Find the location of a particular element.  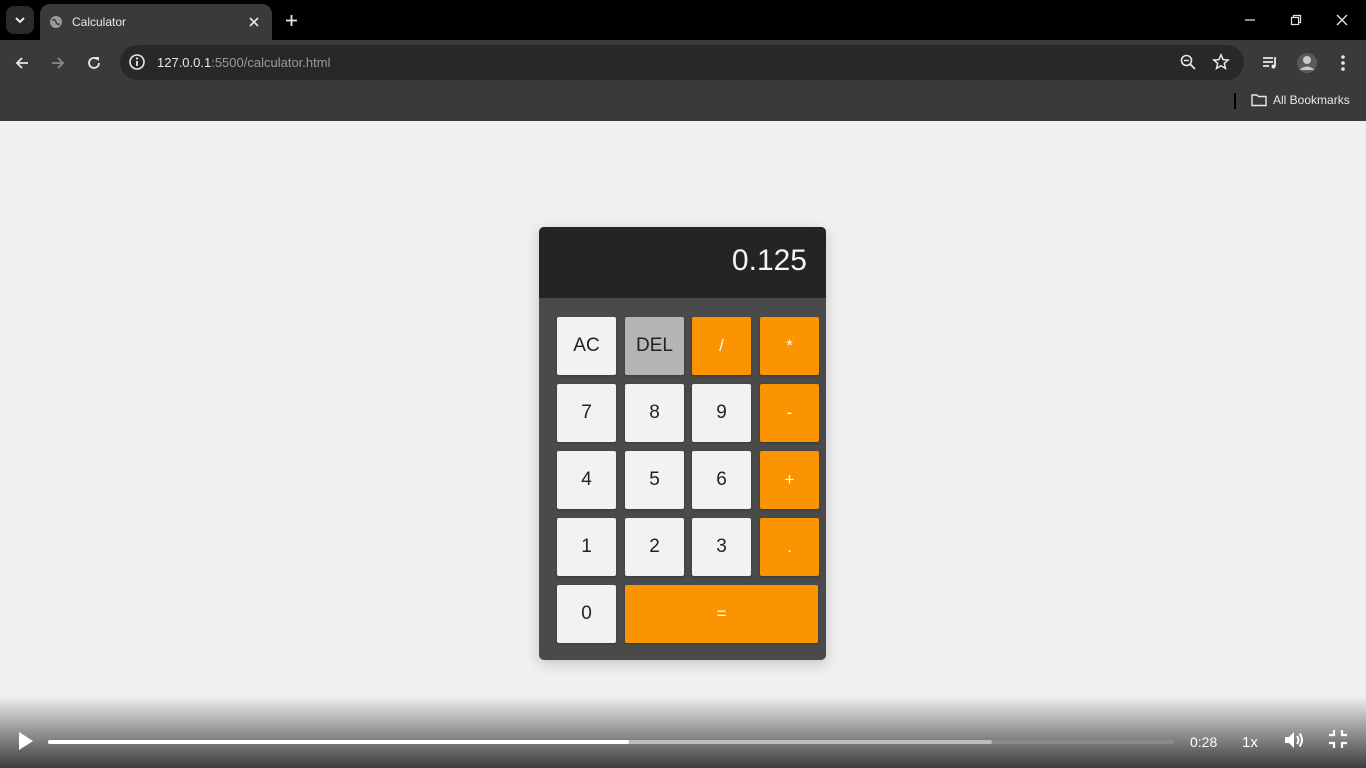

bookmark-star-icon is located at coordinates (1221, 62).